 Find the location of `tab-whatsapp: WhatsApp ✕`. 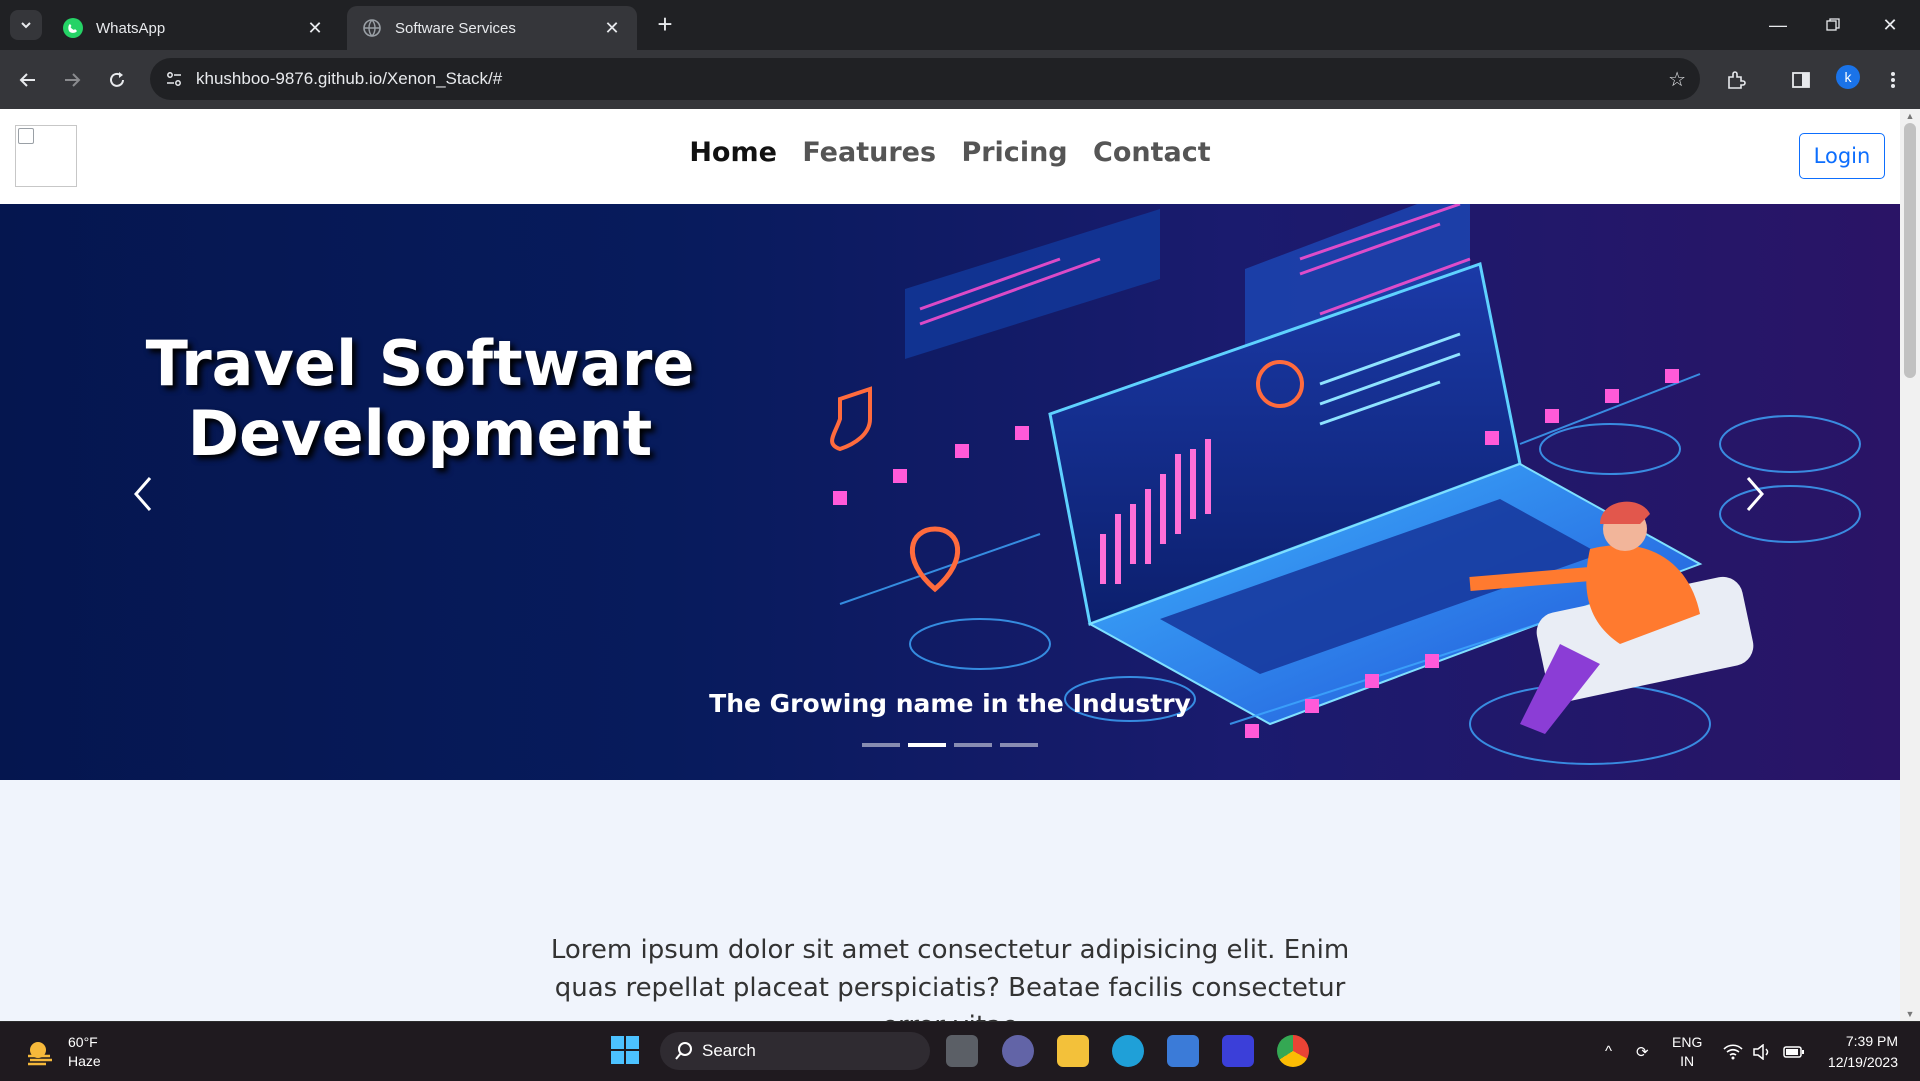

tab-whatsapp: WhatsApp ✕ is located at coordinates (194, 28).